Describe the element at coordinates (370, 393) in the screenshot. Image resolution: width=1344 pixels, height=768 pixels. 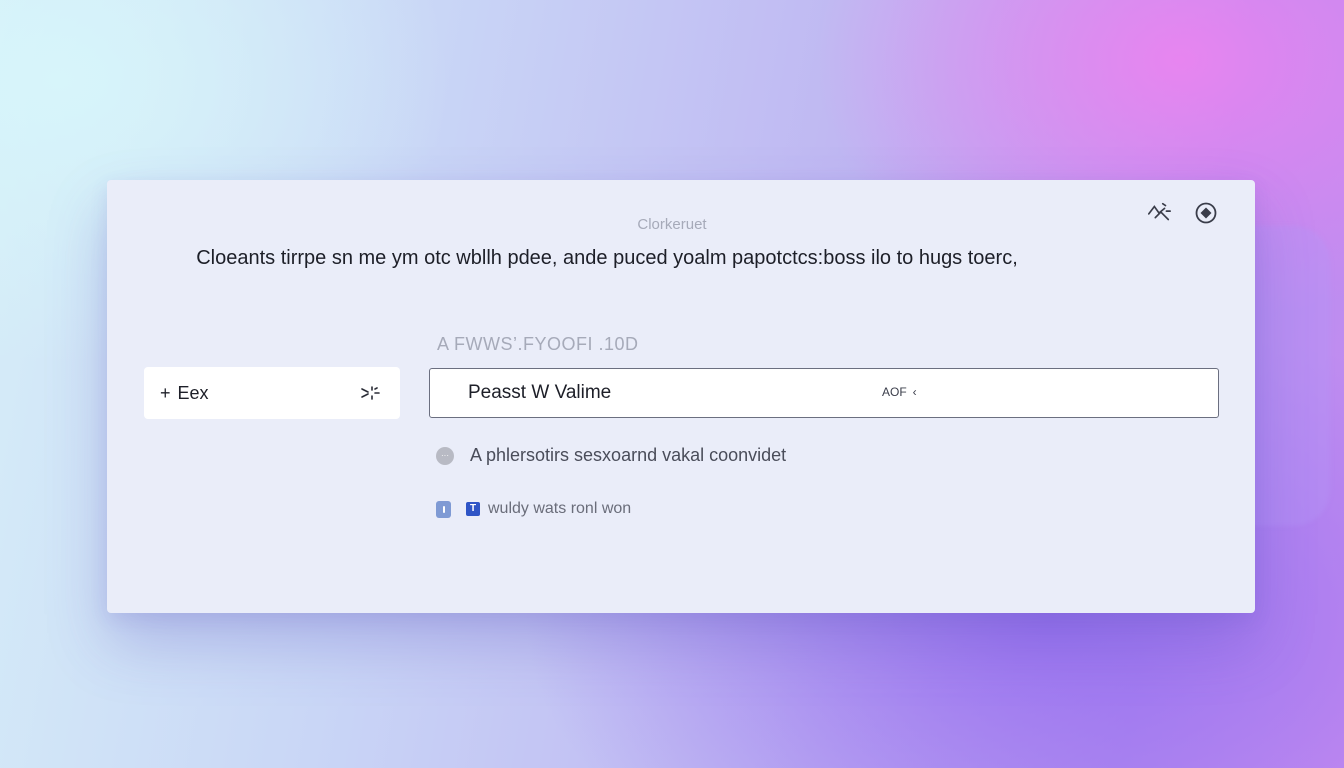
I see `sparkle-icon` at that location.